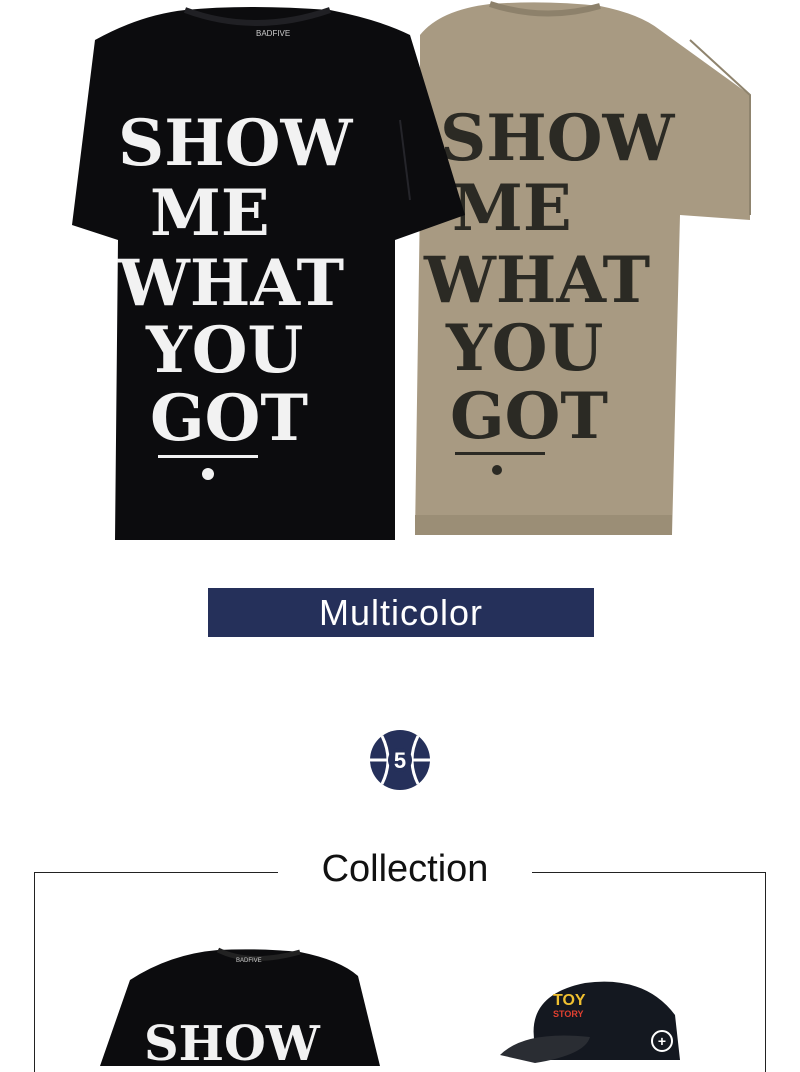 This screenshot has width=800, height=1072. What do you see at coordinates (240, 1003) in the screenshot?
I see `collection-item-tshirt: BADFIVE SHOW` at bounding box center [240, 1003].